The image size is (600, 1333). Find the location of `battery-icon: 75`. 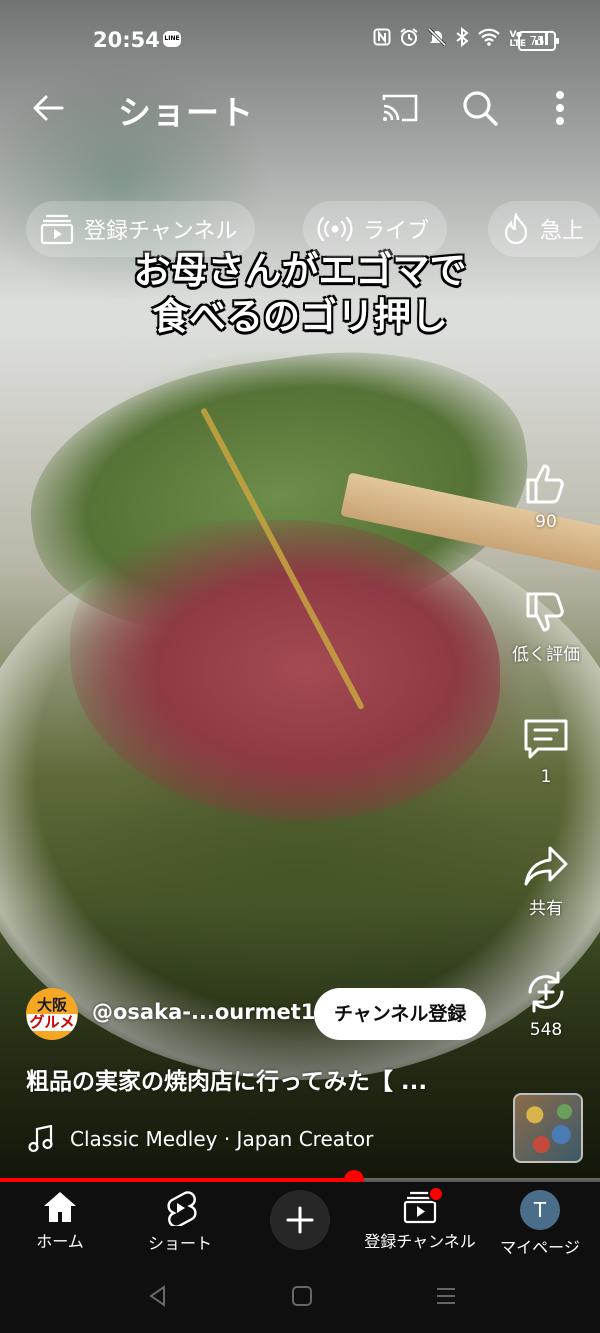

battery-icon: 75 is located at coordinates (538, 41).